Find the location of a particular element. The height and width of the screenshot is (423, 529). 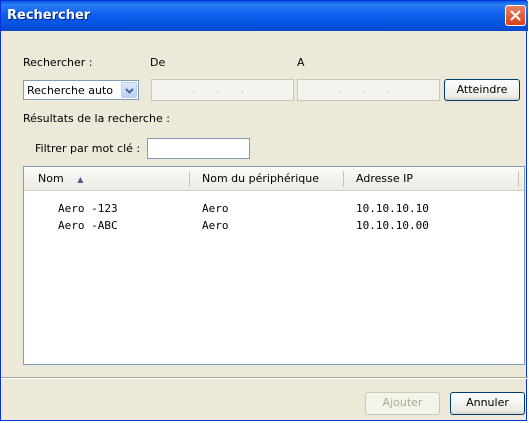

dialog-title: Rechercher is located at coordinates (49, 15).